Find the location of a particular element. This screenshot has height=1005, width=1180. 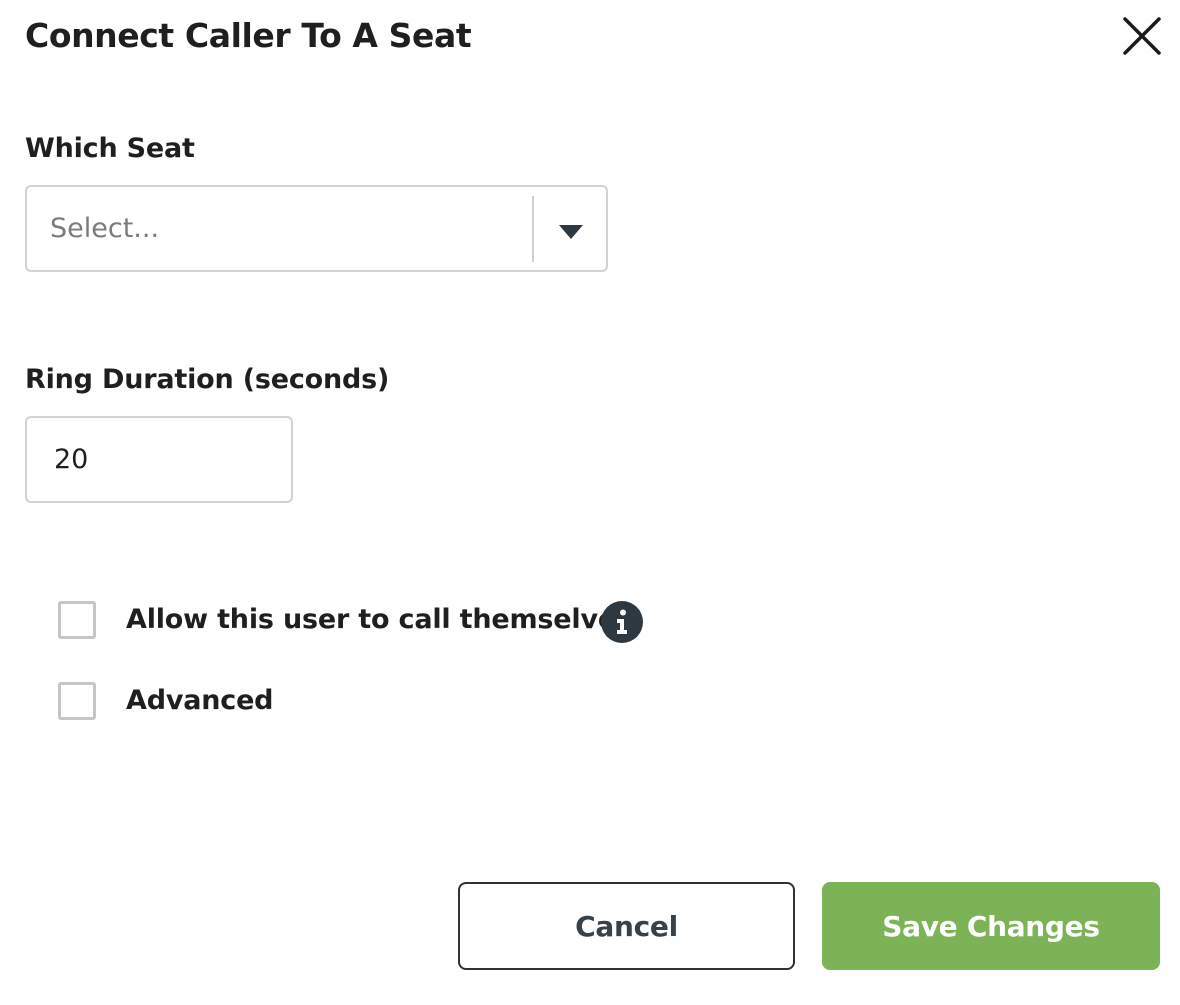

dialog-title: Connect Caller To A Seat is located at coordinates (248, 35).